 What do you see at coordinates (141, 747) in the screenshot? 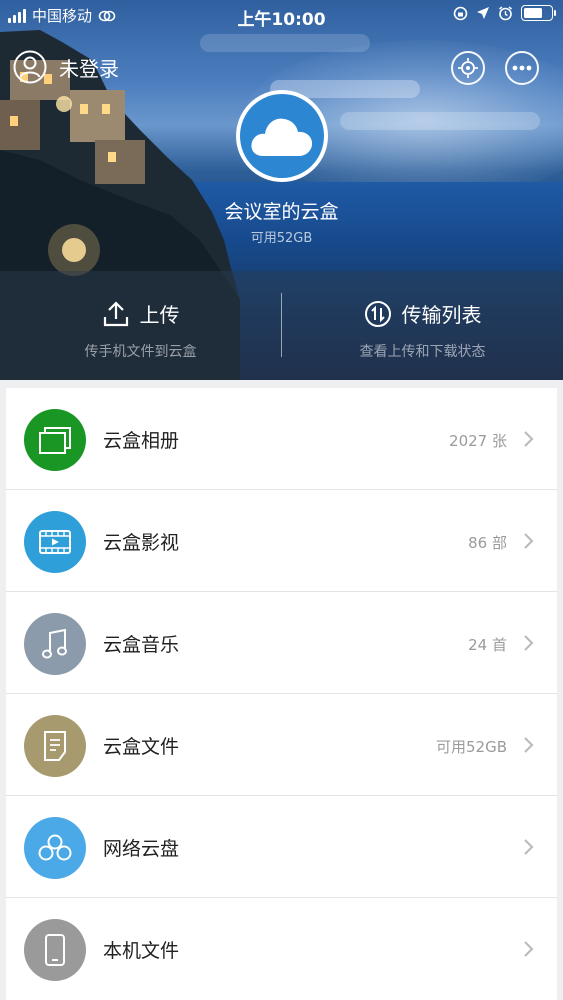
I see `menu-label: 云盒文件` at bounding box center [141, 747].